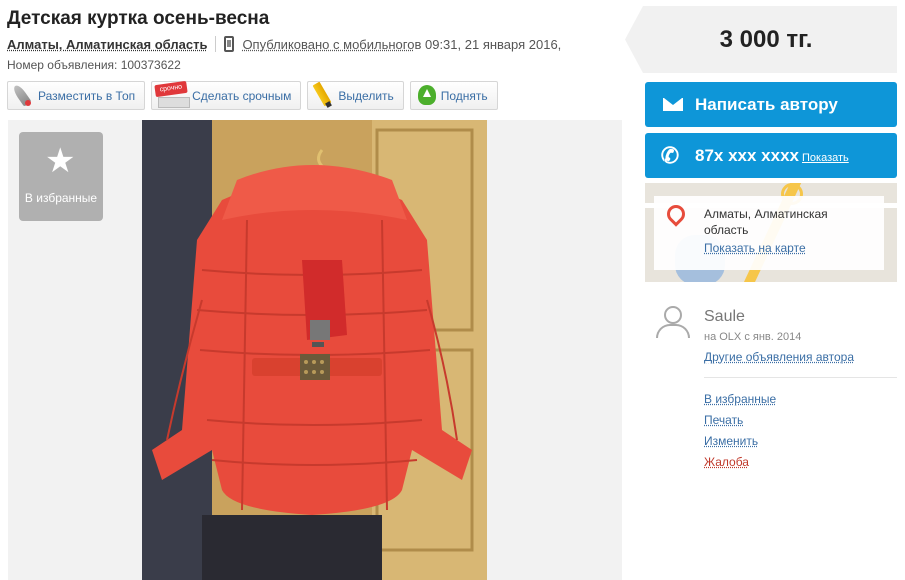 This screenshot has height=580, width=905. What do you see at coordinates (740, 420) in the screenshot?
I see `print-link: Печать` at bounding box center [740, 420].